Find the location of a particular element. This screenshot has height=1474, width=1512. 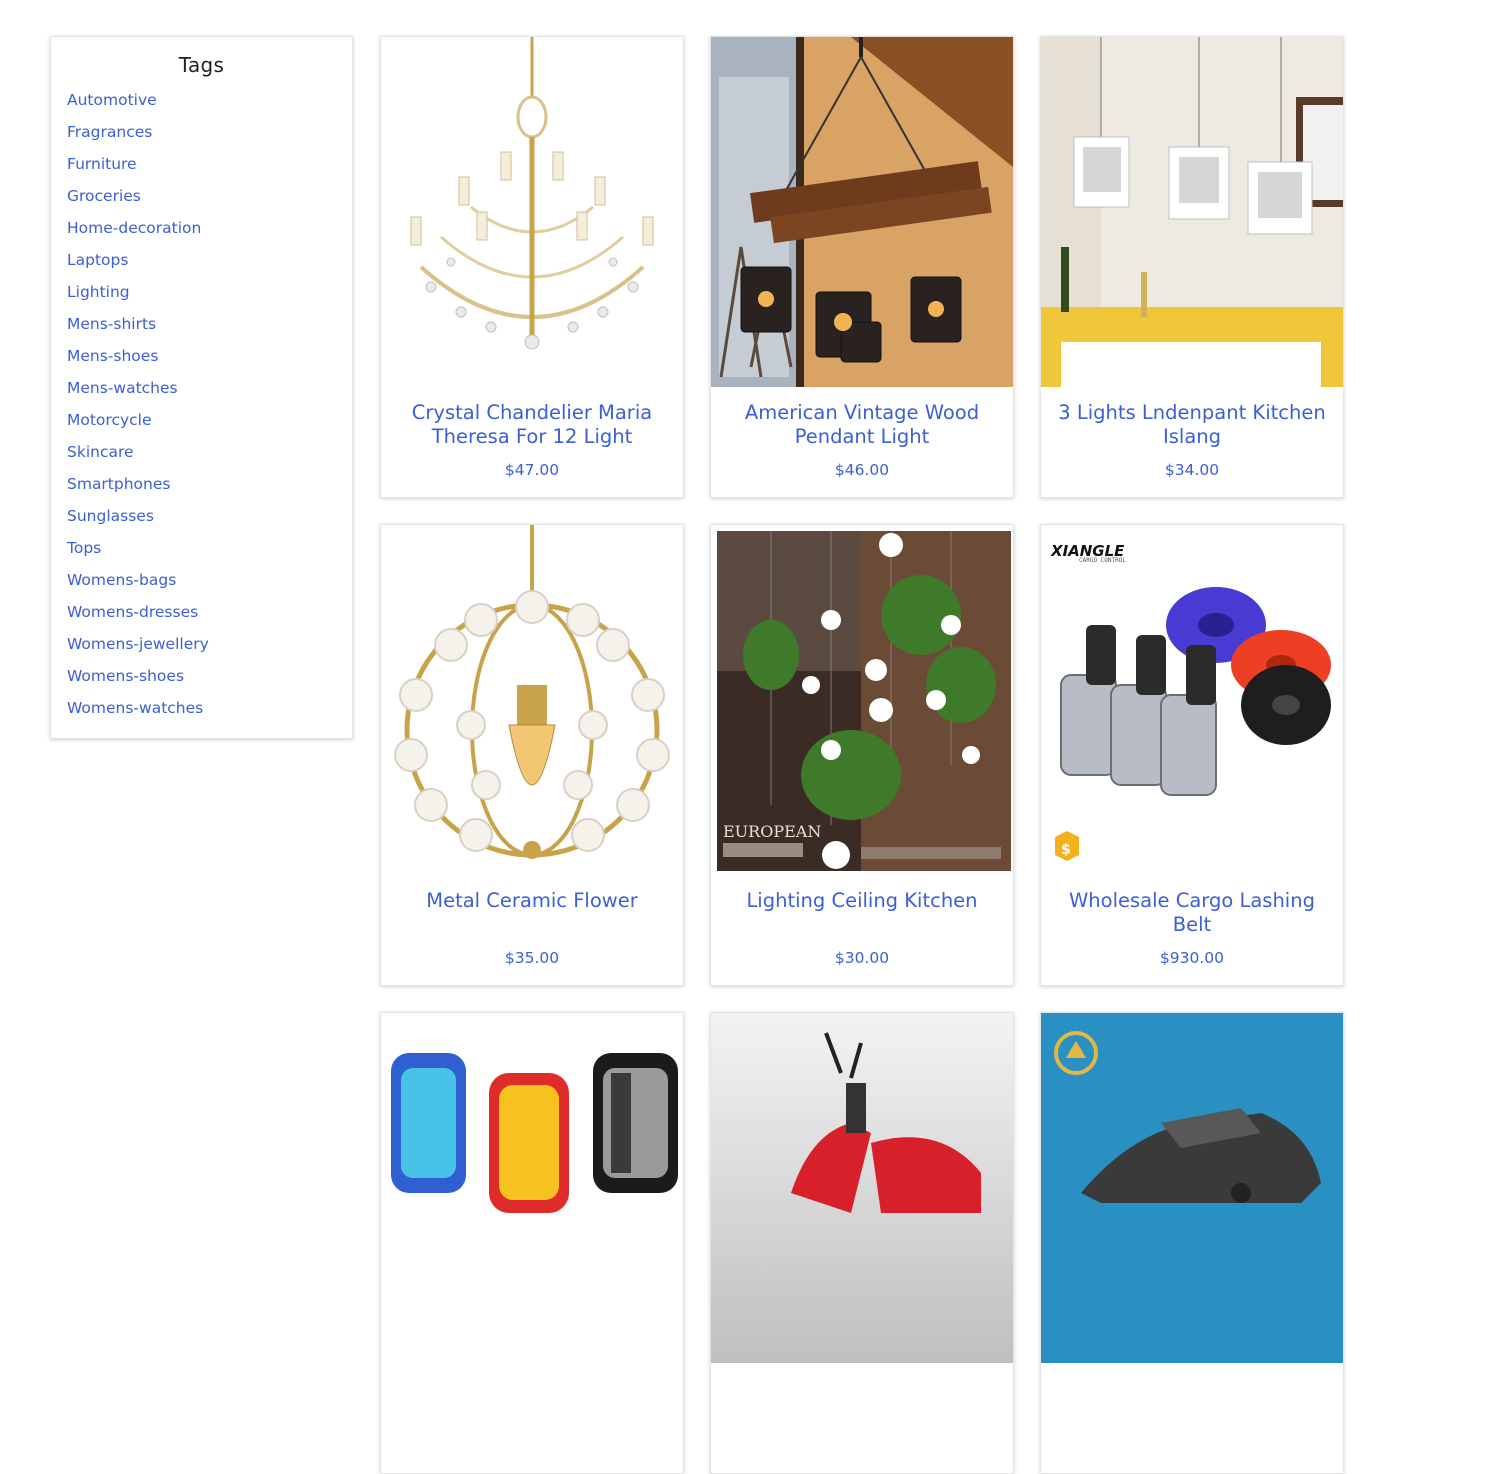

product-price: $930.00 is located at coordinates (1192, 958).